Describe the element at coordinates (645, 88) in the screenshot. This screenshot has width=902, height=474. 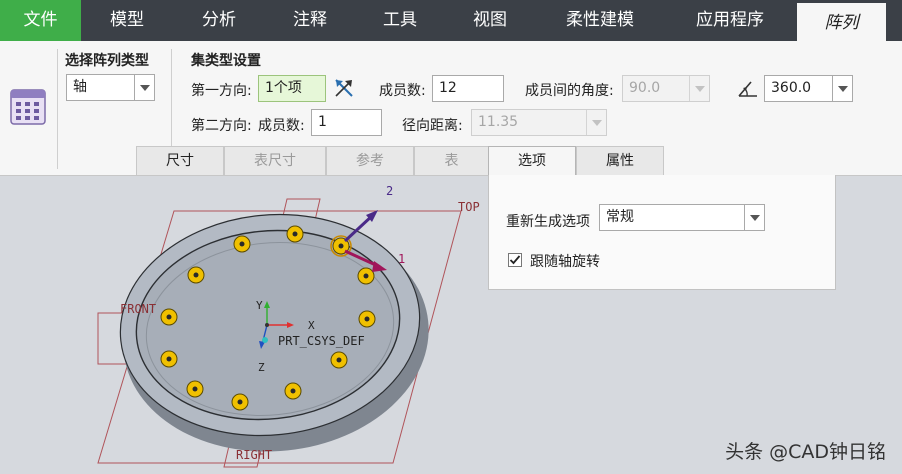
I see `angle-between-value: 90.0` at that location.